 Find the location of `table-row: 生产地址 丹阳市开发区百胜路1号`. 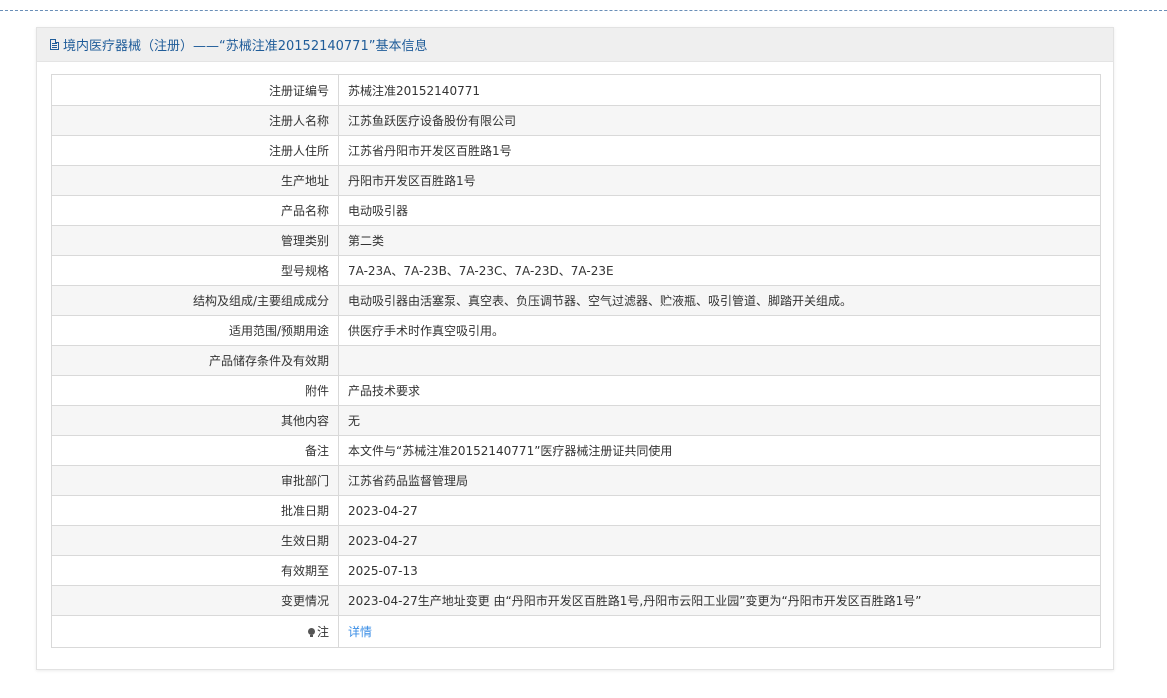

table-row: 生产地址 丹阳市开发区百胜路1号 is located at coordinates (576, 180).